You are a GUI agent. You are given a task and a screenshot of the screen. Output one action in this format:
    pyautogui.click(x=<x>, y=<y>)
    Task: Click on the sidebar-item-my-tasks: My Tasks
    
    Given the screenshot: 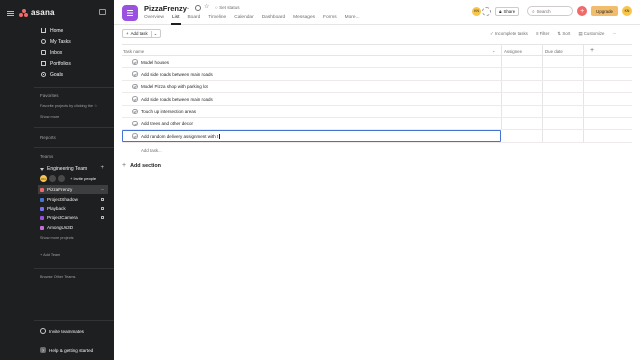 What is the action you would take?
    pyautogui.click(x=57, y=41)
    